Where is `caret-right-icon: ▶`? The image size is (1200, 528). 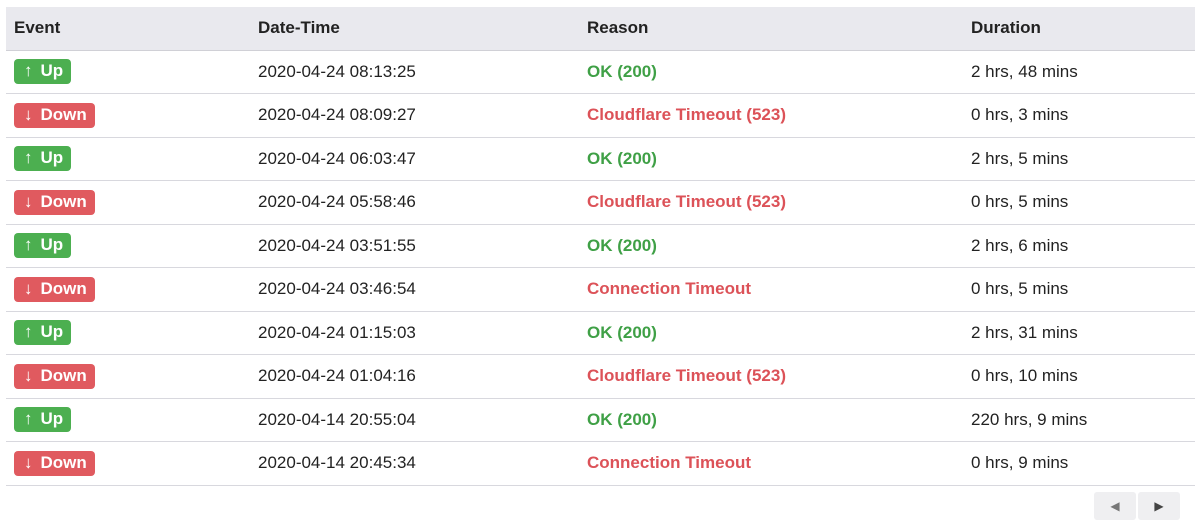
caret-right-icon: ▶ is located at coordinates (1159, 506).